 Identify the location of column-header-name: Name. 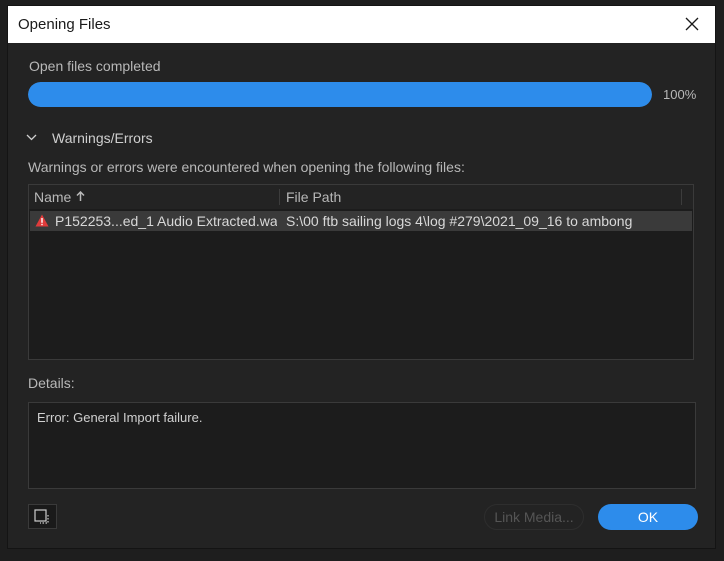
(59, 197).